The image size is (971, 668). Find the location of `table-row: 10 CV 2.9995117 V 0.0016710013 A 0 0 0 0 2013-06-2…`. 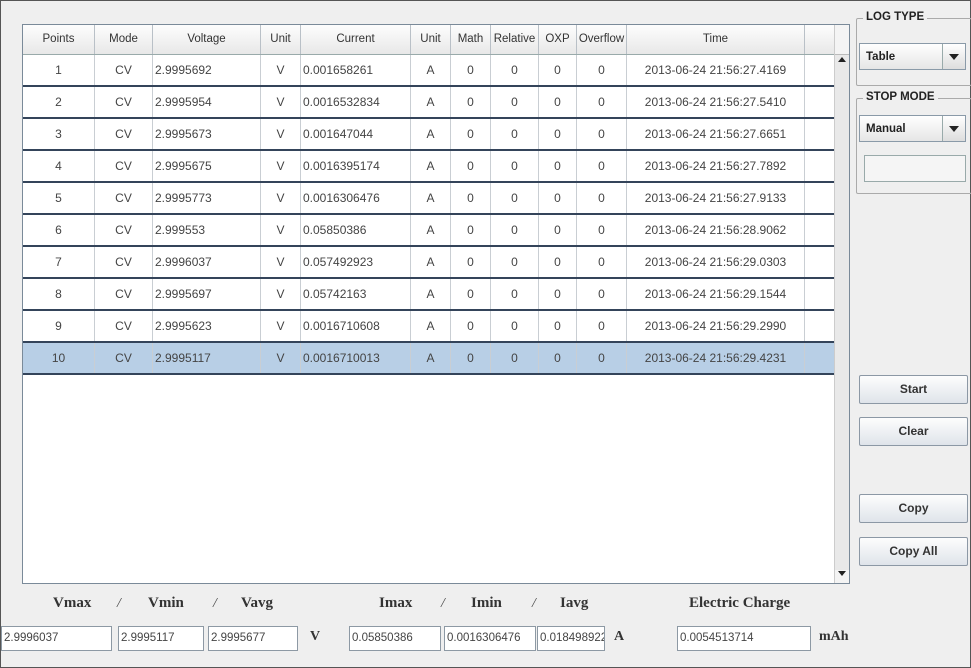

table-row: 10 CV 2.9995117 V 0.0016710013 A 0 0 0 0 2013-06-2… is located at coordinates (428, 359).